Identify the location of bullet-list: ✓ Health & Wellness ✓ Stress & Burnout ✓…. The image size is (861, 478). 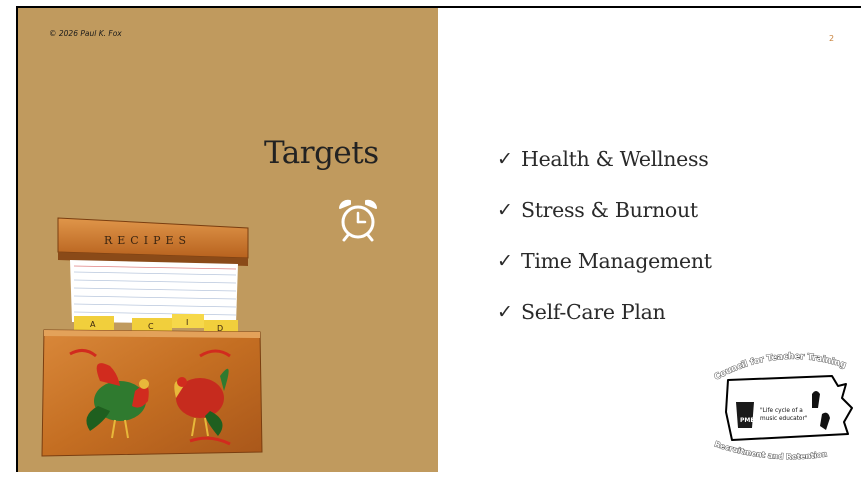
(604, 248).